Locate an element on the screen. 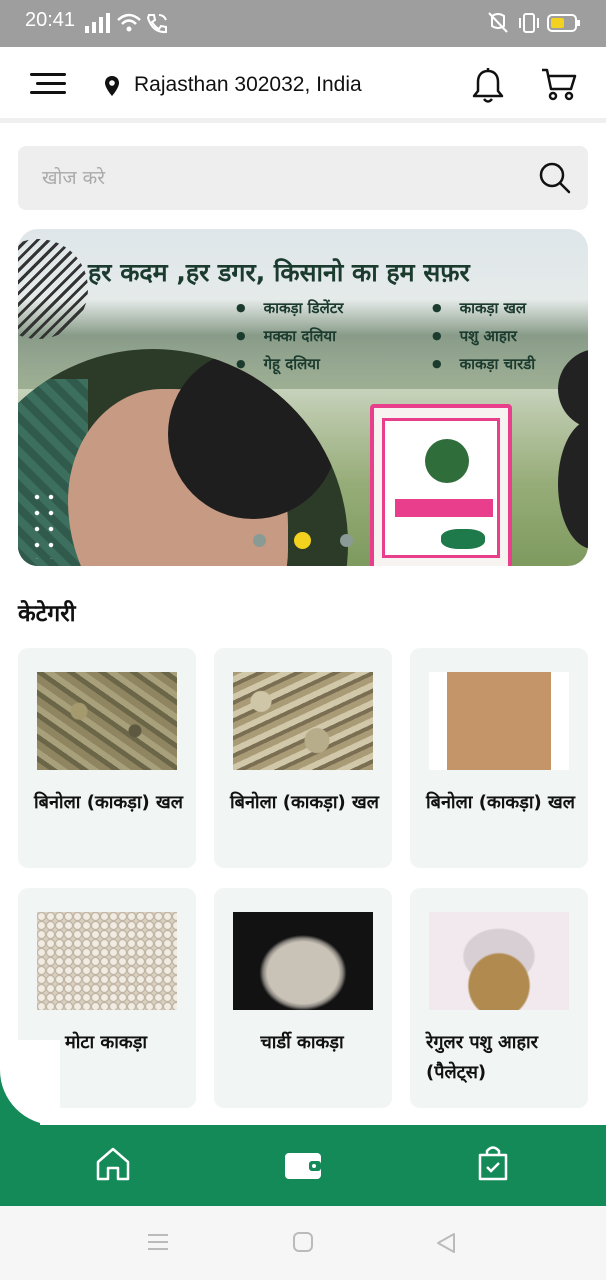 The height and width of the screenshot is (1280, 606). banner-list-item: काकड़ा डिलेंटर is located at coordinates (290, 309).